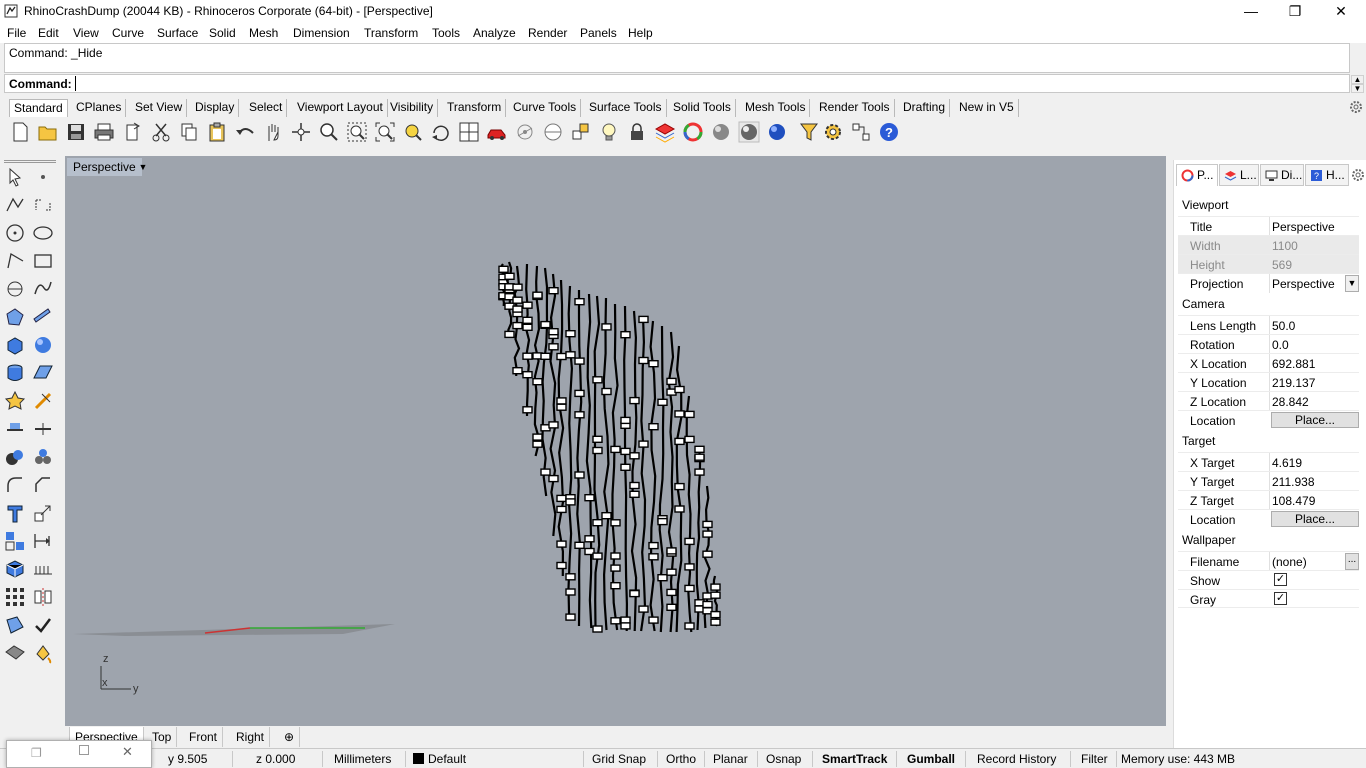  What do you see at coordinates (15, 317) in the screenshot?
I see `surface-corner-icon` at bounding box center [15, 317].